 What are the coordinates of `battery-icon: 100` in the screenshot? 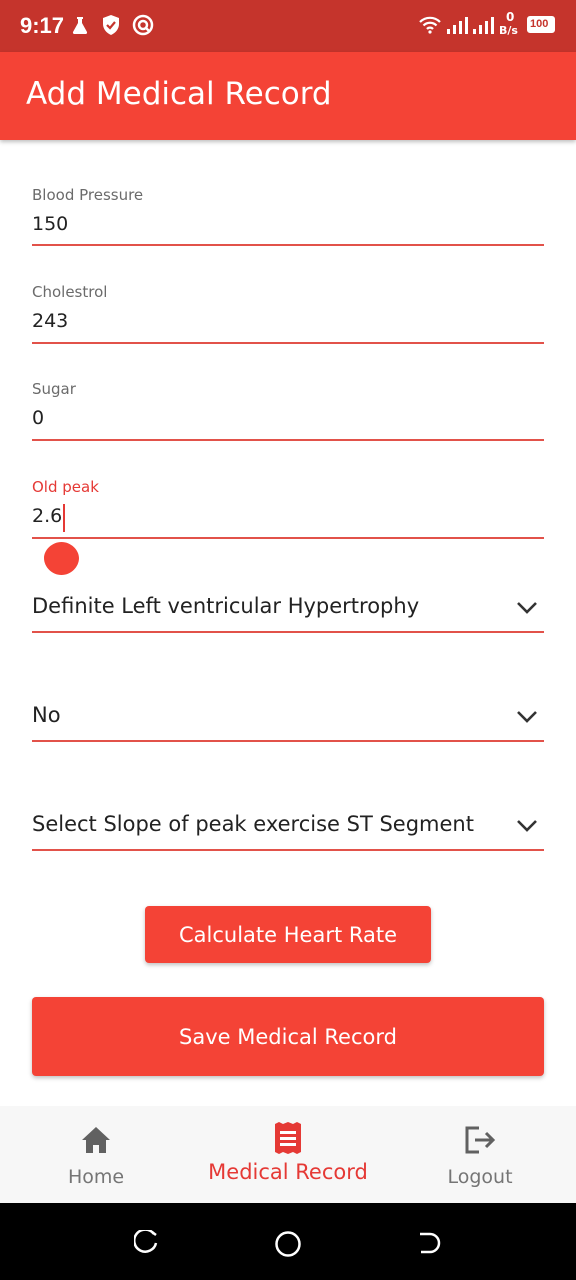 It's located at (541, 24).